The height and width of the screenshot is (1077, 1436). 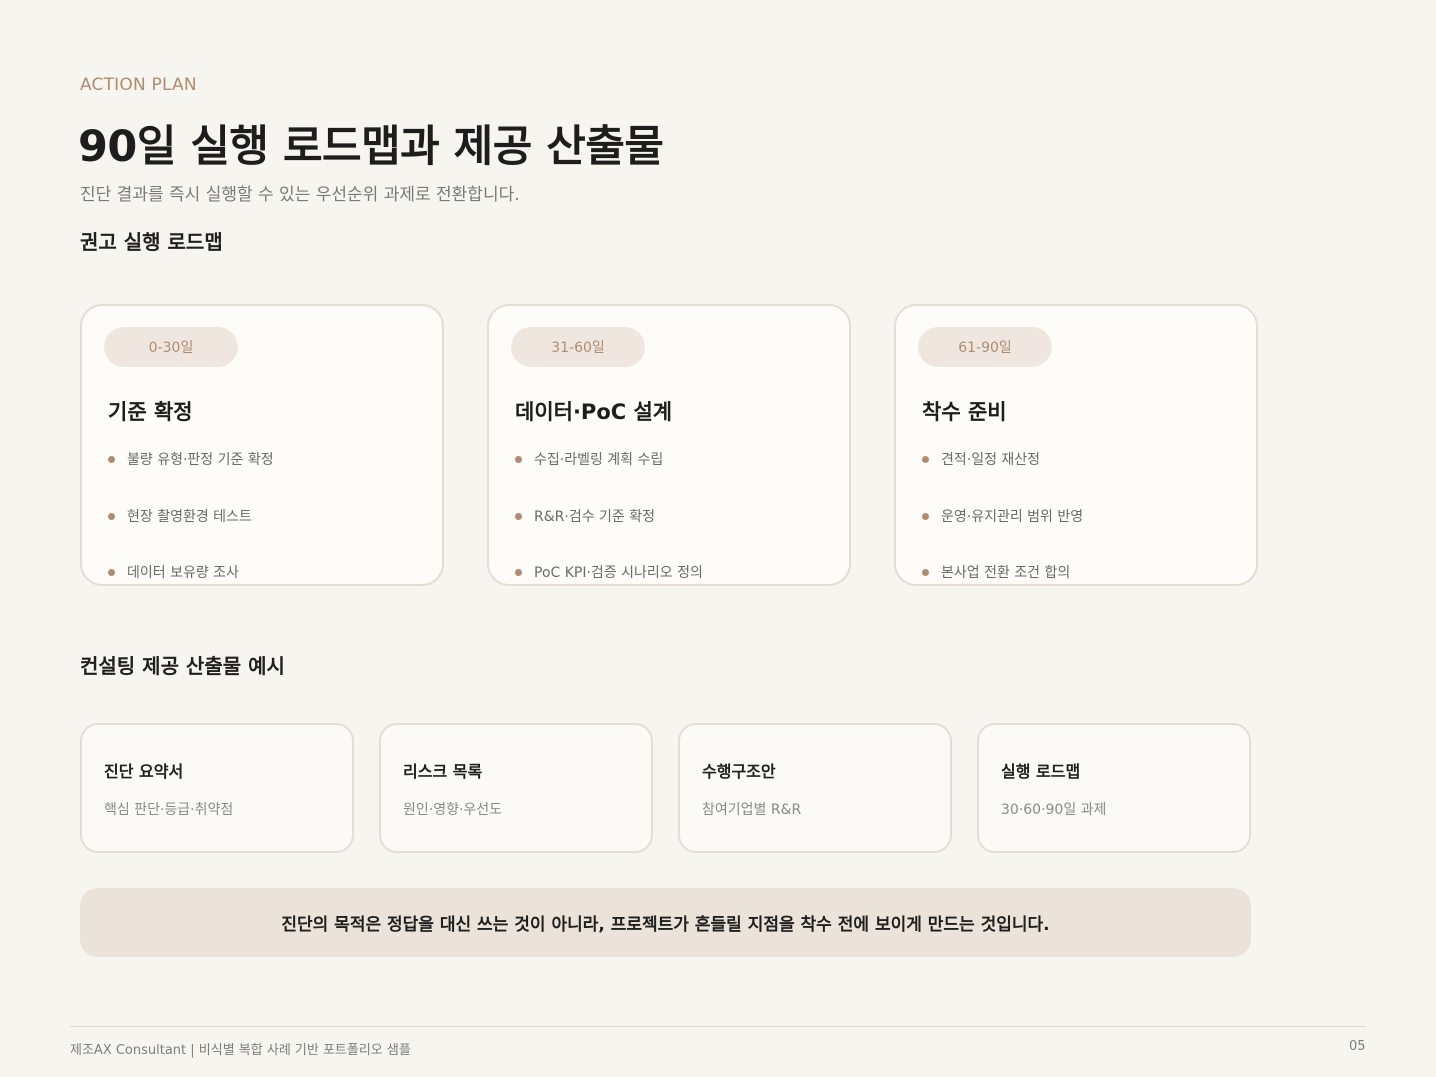 I want to click on task-label: 견적·일정 재산정, so click(x=991, y=460).